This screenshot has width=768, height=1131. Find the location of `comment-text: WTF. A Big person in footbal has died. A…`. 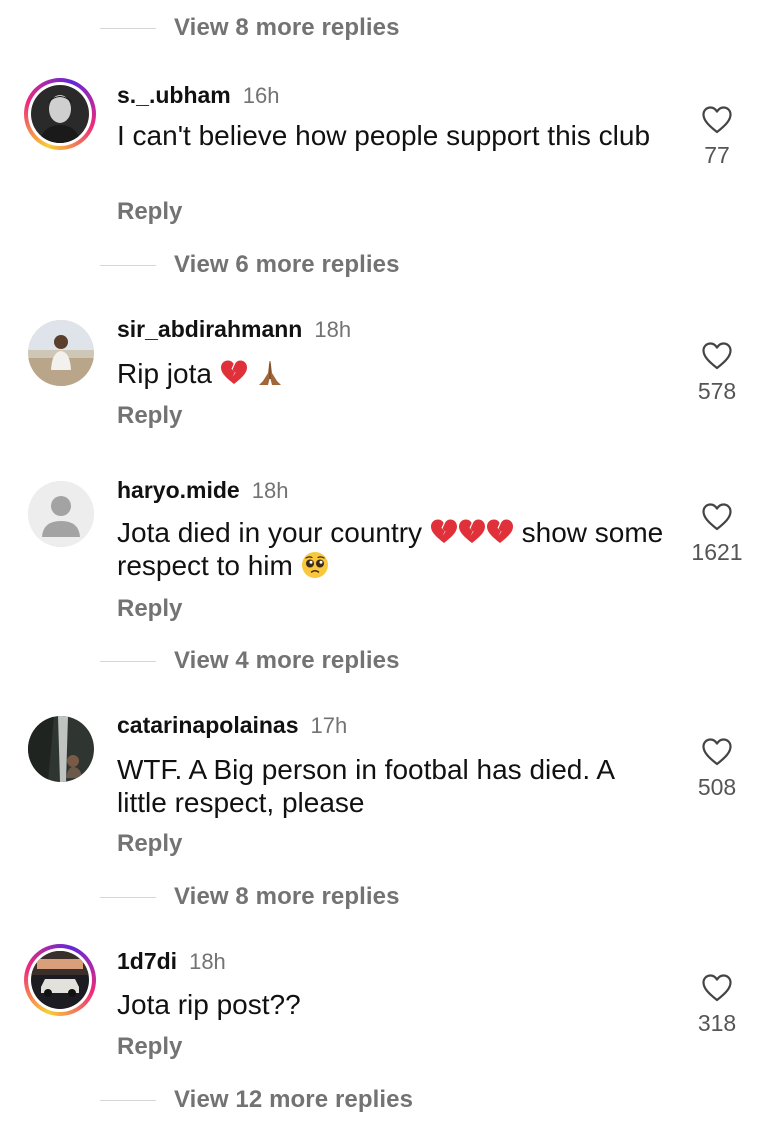

comment-text: WTF. A Big person in footbal has died. A… is located at coordinates (365, 786).